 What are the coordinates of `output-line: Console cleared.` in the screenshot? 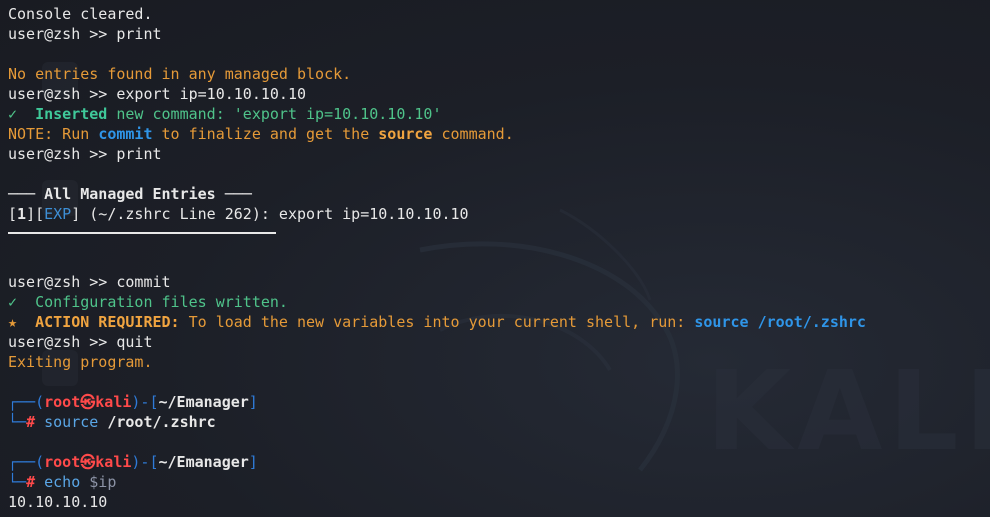 It's located at (80, 14).